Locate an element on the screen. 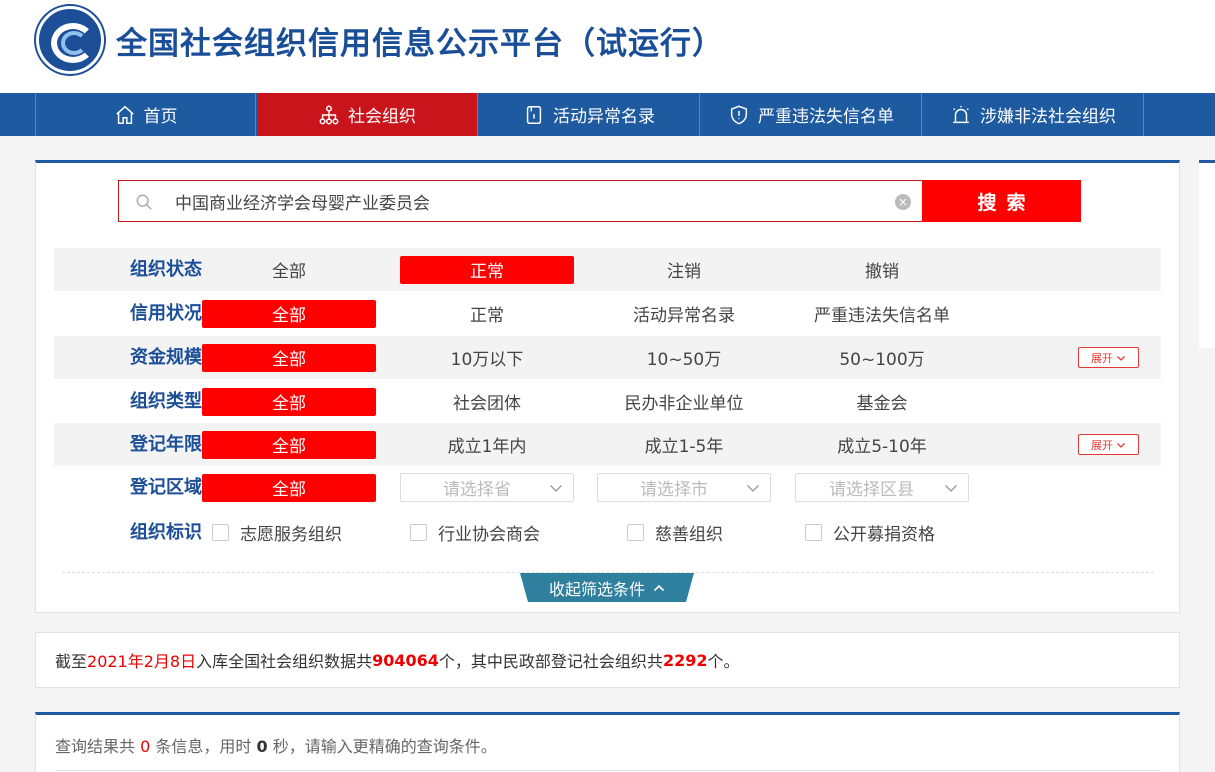  filter-option: 10万以下 is located at coordinates (487, 357).